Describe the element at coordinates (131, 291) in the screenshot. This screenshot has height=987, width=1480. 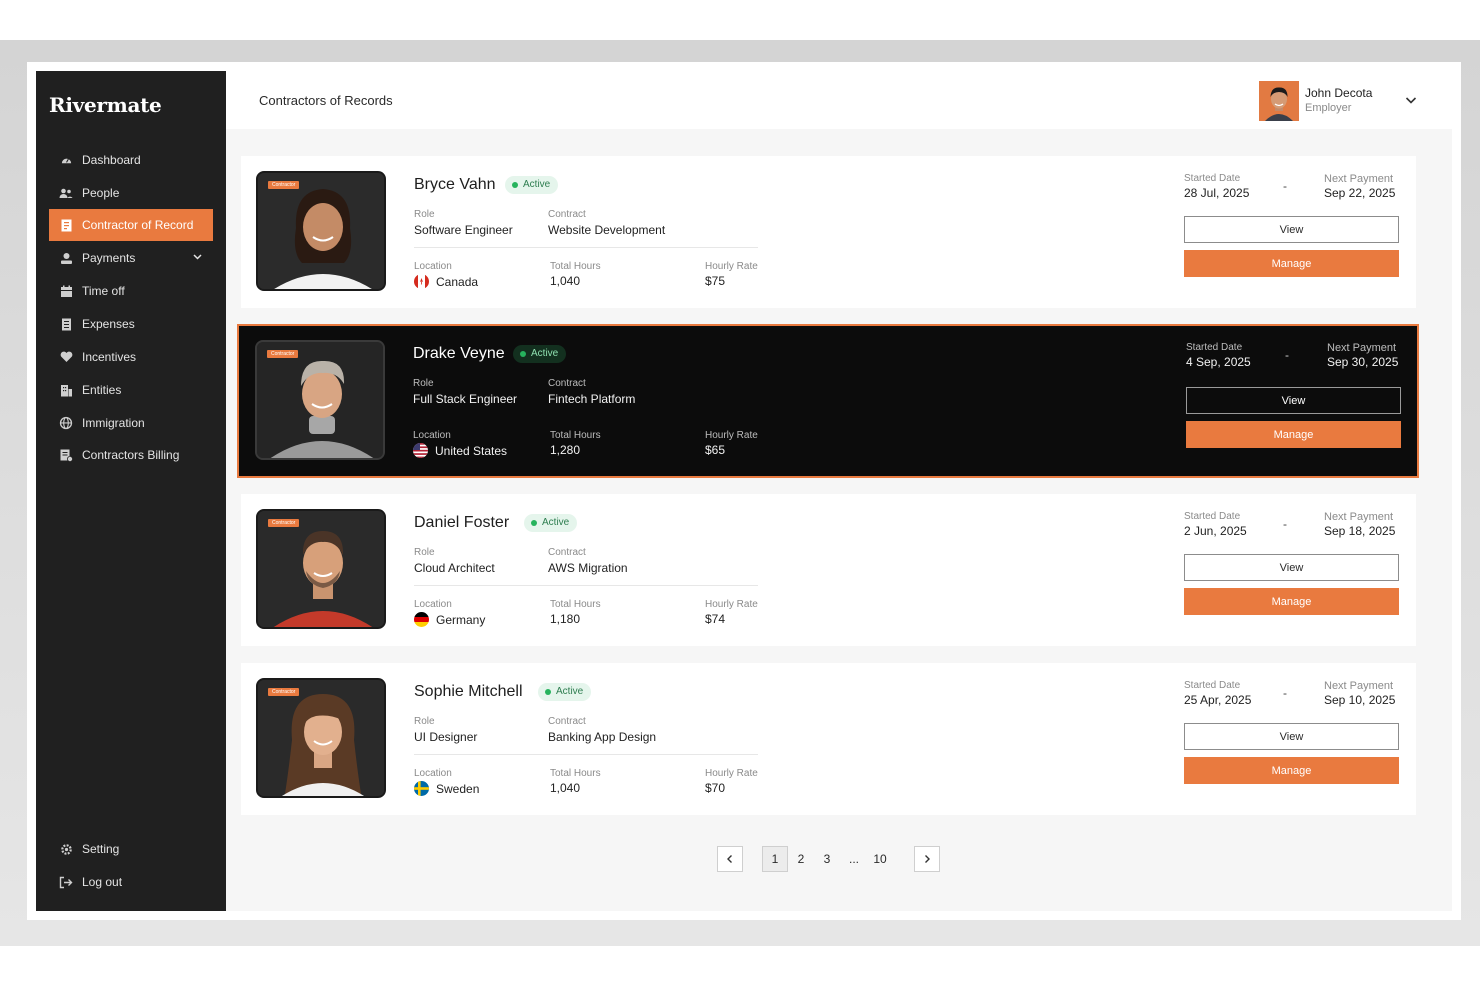
I see `sidebar-item-time-off: Time off` at that location.